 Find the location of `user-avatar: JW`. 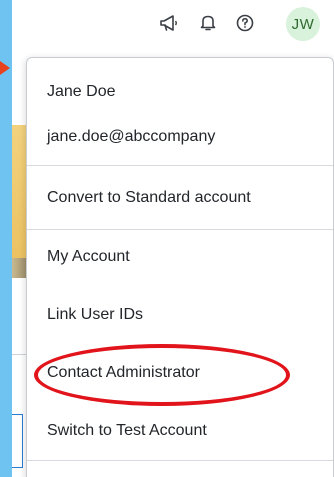

user-avatar: JW is located at coordinates (303, 24).